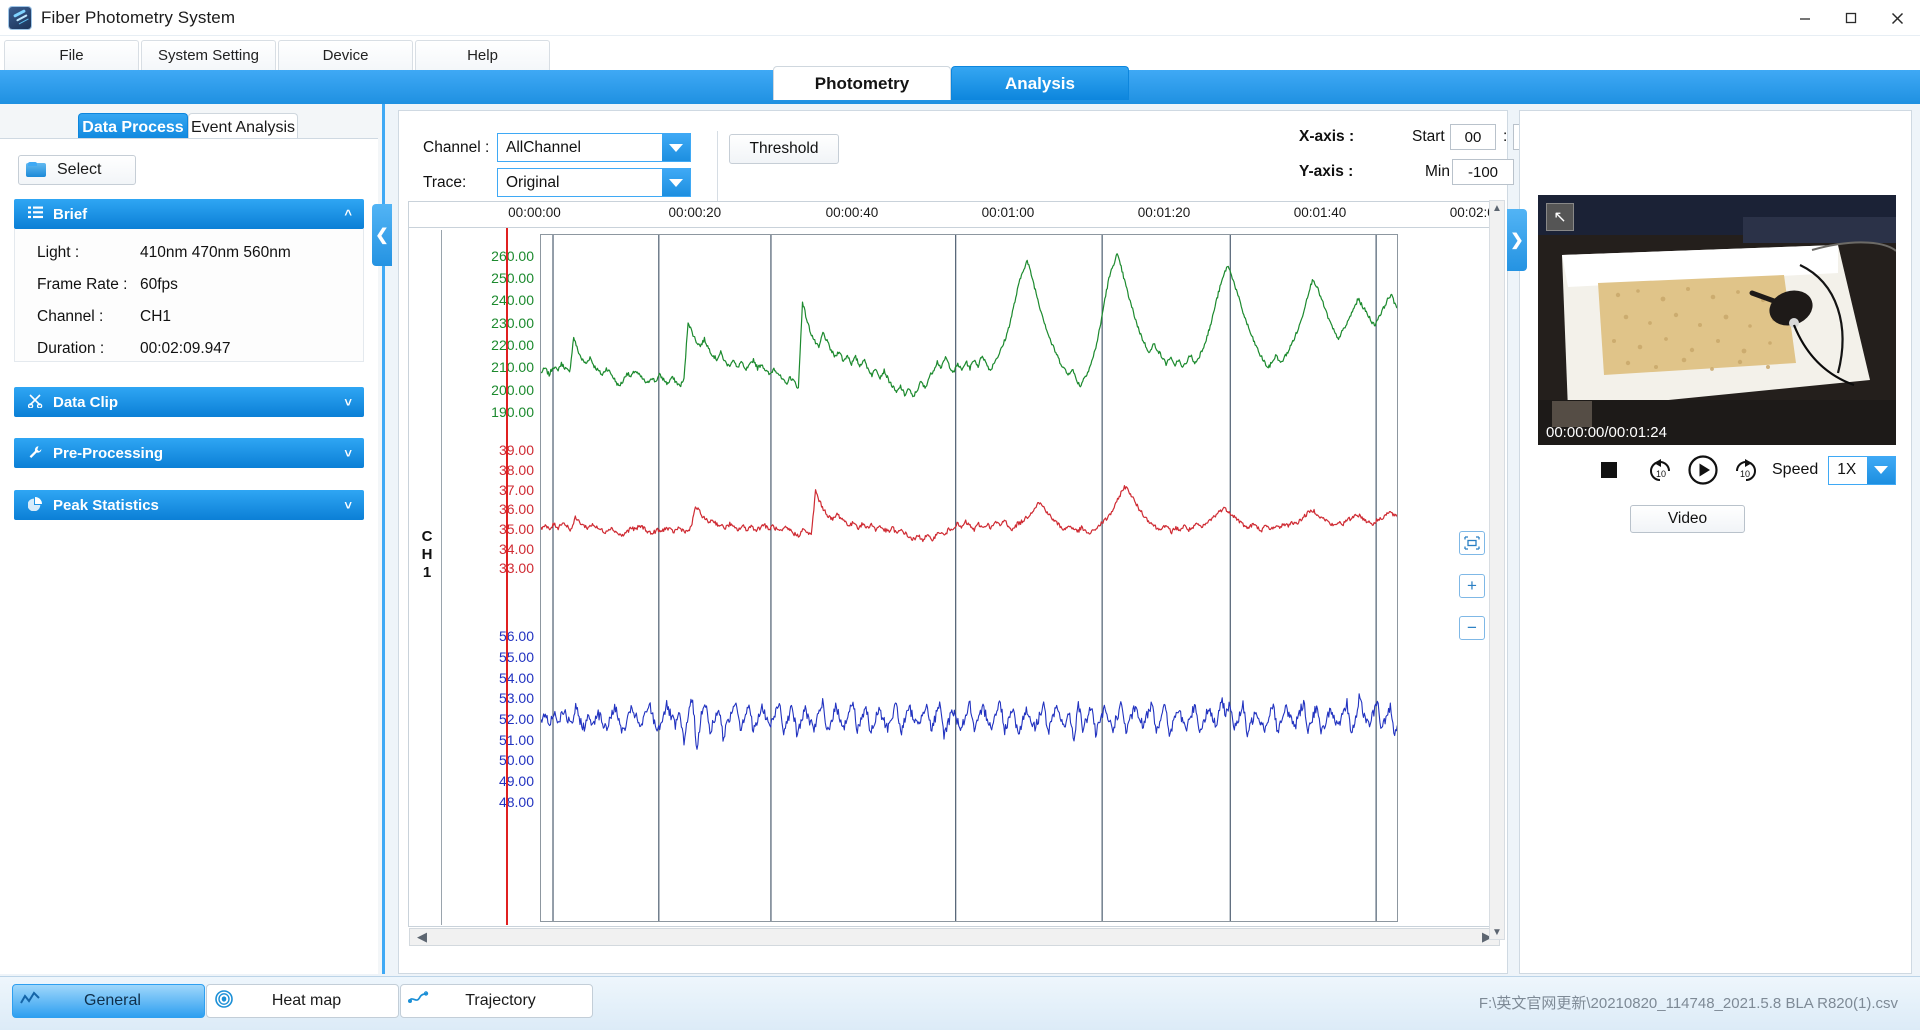 This screenshot has width=1920, height=1030. Describe the element at coordinates (243, 127) in the screenshot. I see `sidebar-tab-event-analysis: Event Analysis` at that location.